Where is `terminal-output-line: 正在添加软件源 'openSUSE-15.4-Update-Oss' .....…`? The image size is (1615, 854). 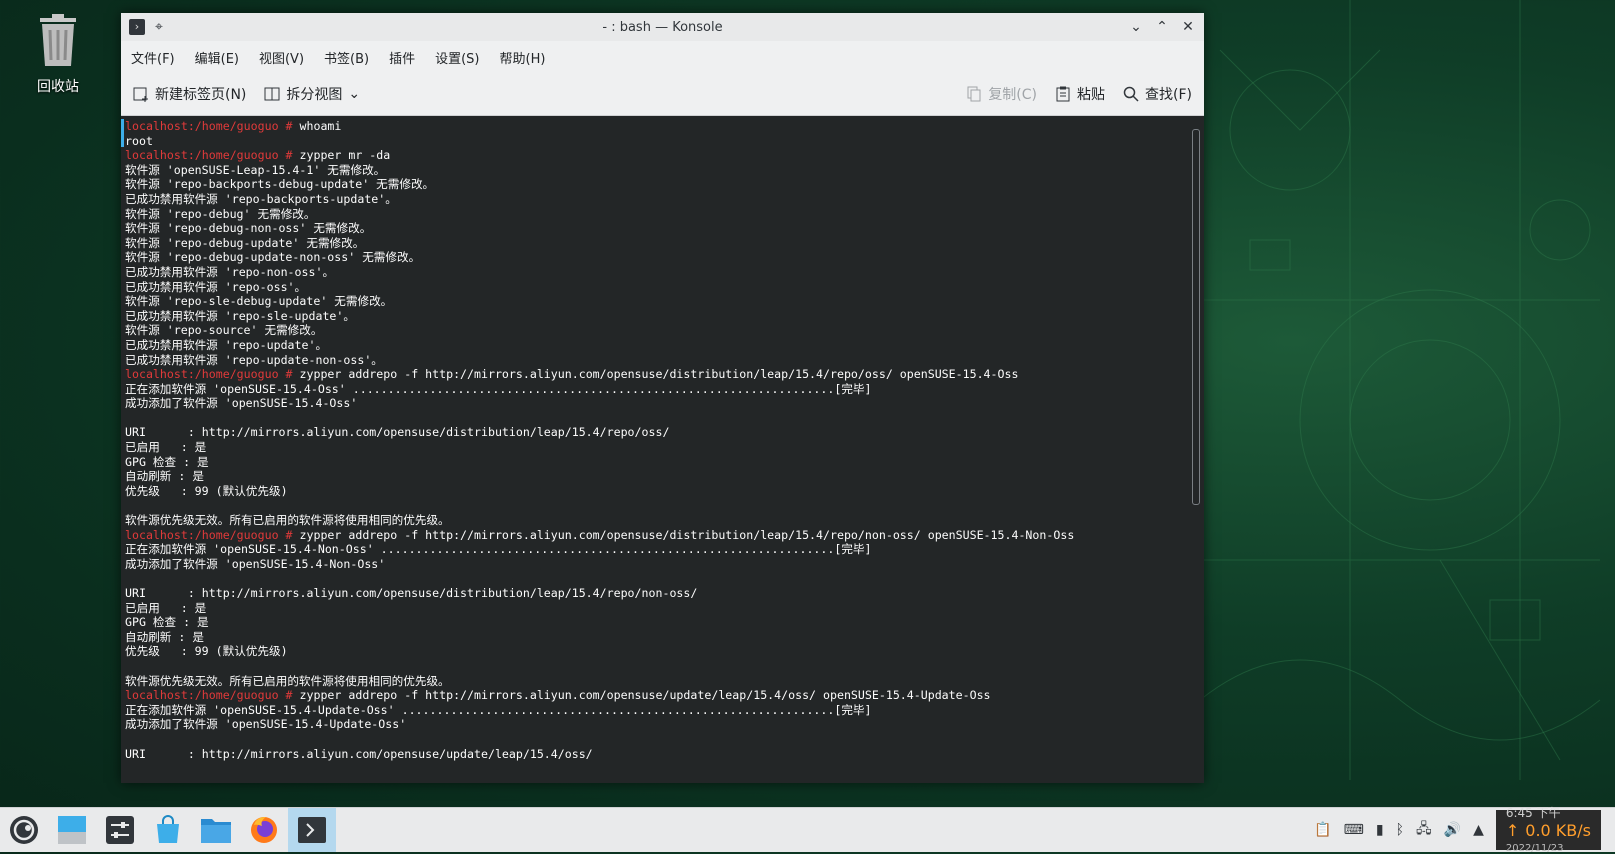
terminal-output-line: 正在添加软件源 'openSUSE-15.4-Update-Oss' .....… is located at coordinates (664, 710).